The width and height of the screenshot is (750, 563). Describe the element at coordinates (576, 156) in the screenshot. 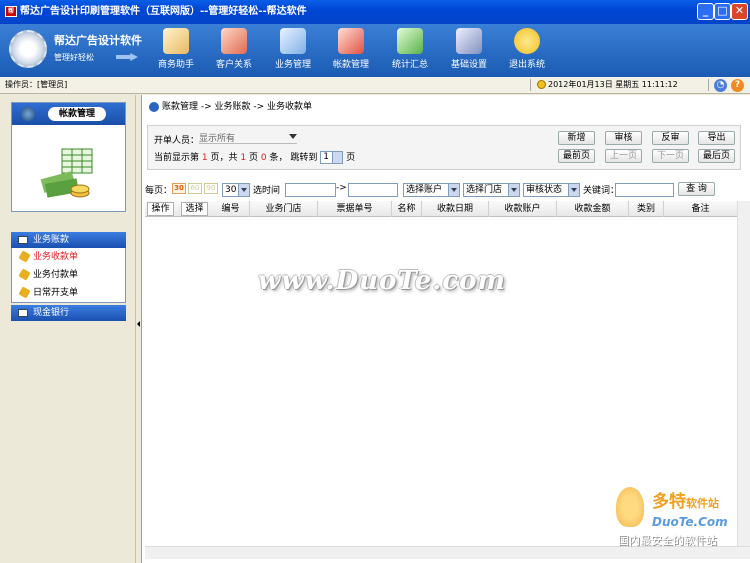

I see `first-page-button: 最前页` at that location.